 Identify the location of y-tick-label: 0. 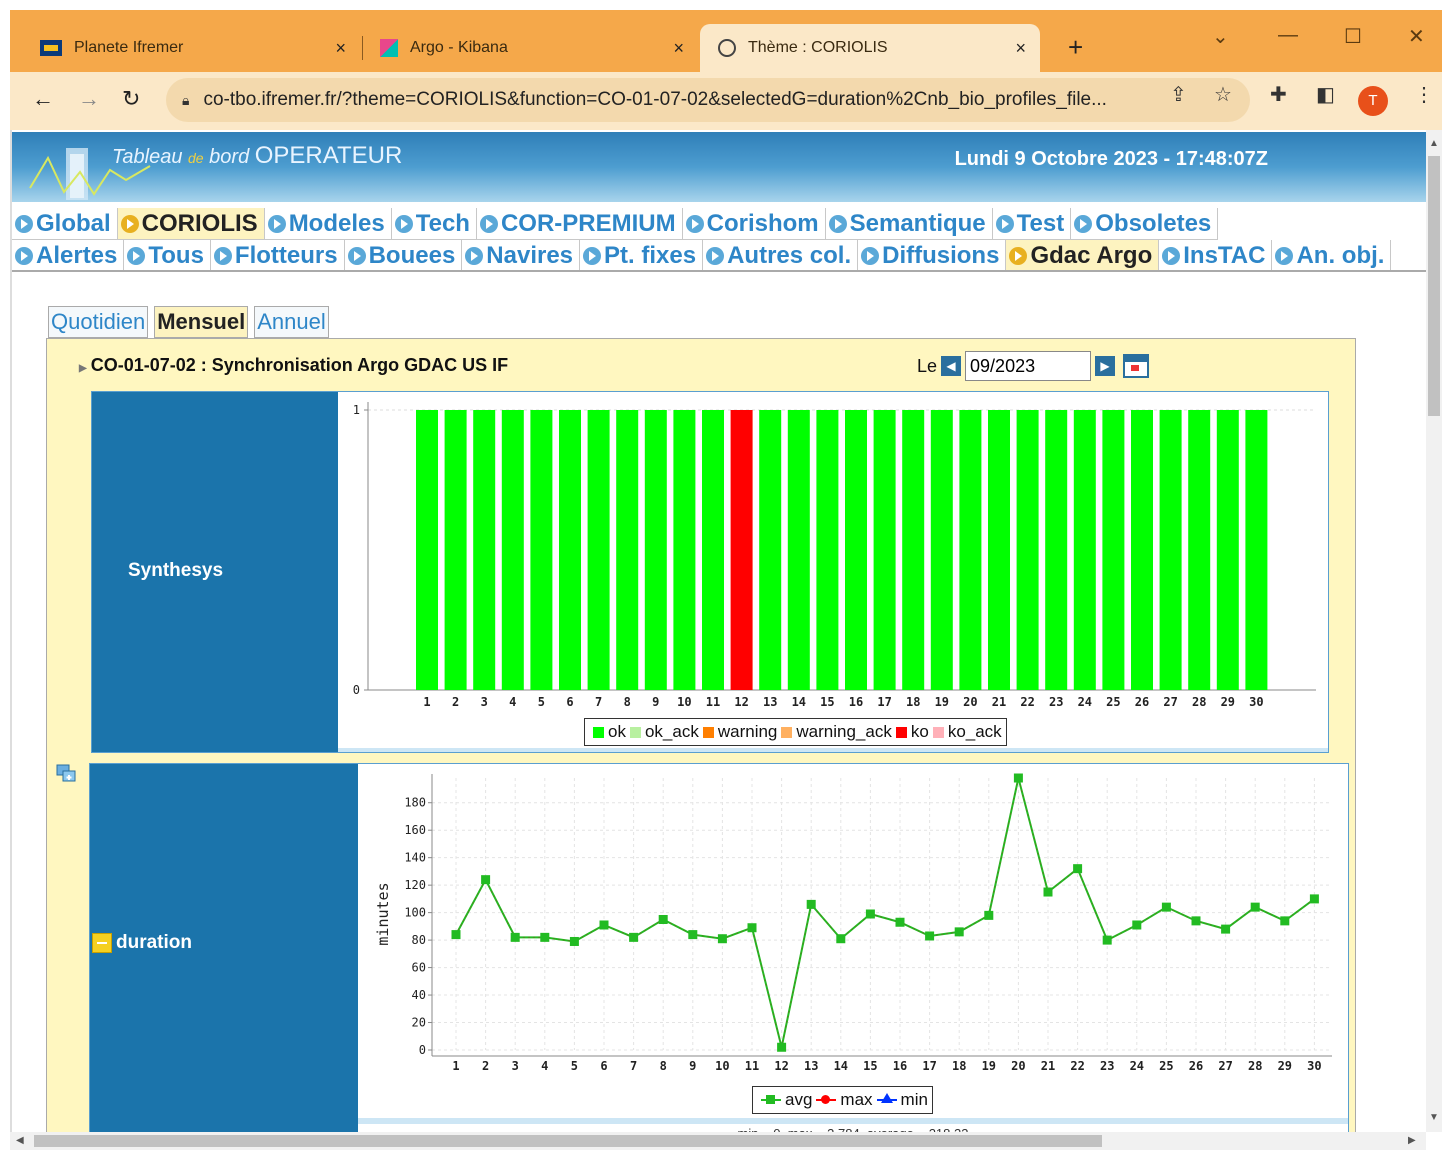
(422, 1050).